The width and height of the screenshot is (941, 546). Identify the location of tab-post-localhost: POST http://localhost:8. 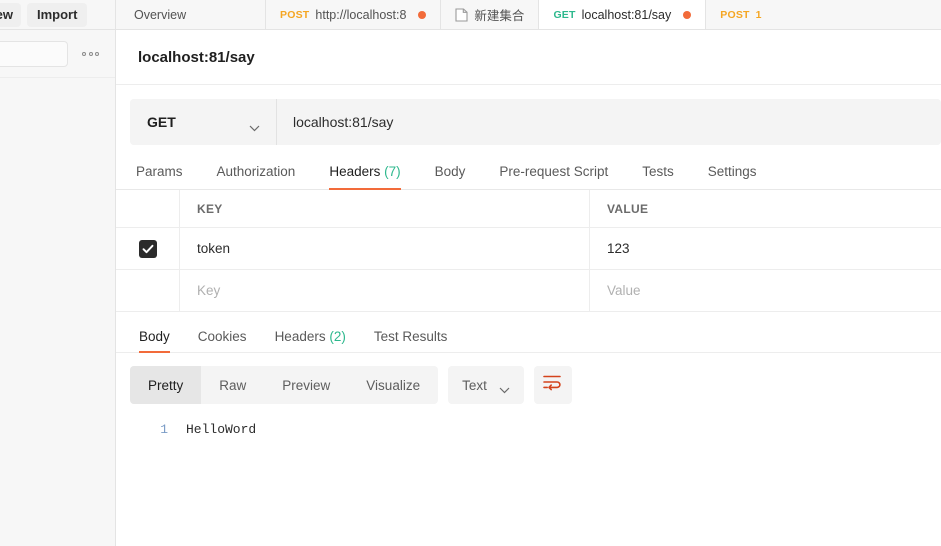
(354, 14).